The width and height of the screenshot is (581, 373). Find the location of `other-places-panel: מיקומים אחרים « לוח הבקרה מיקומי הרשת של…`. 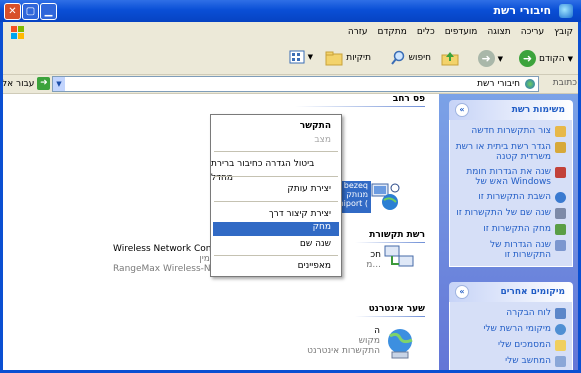

other-places-panel: מיקומים אחרים « לוח הבקרה מיקומי הרשת של… is located at coordinates (511, 327).